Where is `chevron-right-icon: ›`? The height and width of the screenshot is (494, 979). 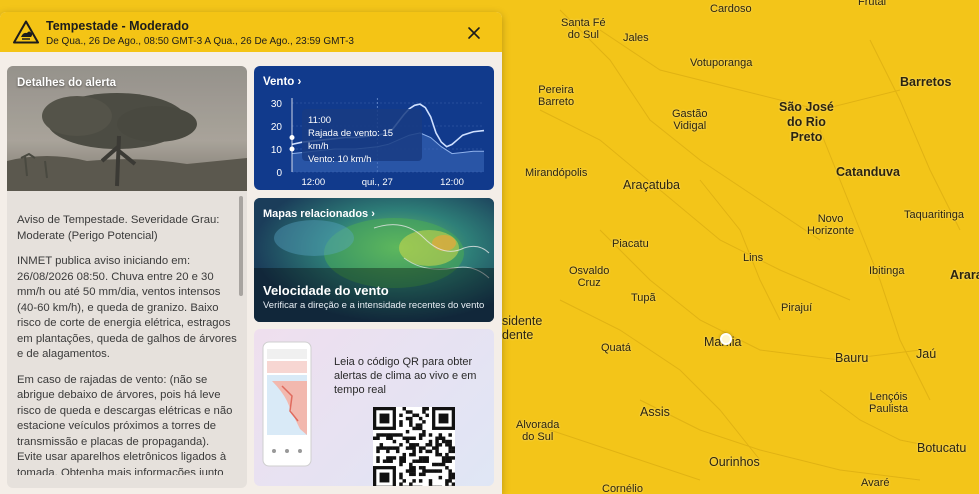
chevron-right-icon: › is located at coordinates (373, 214).